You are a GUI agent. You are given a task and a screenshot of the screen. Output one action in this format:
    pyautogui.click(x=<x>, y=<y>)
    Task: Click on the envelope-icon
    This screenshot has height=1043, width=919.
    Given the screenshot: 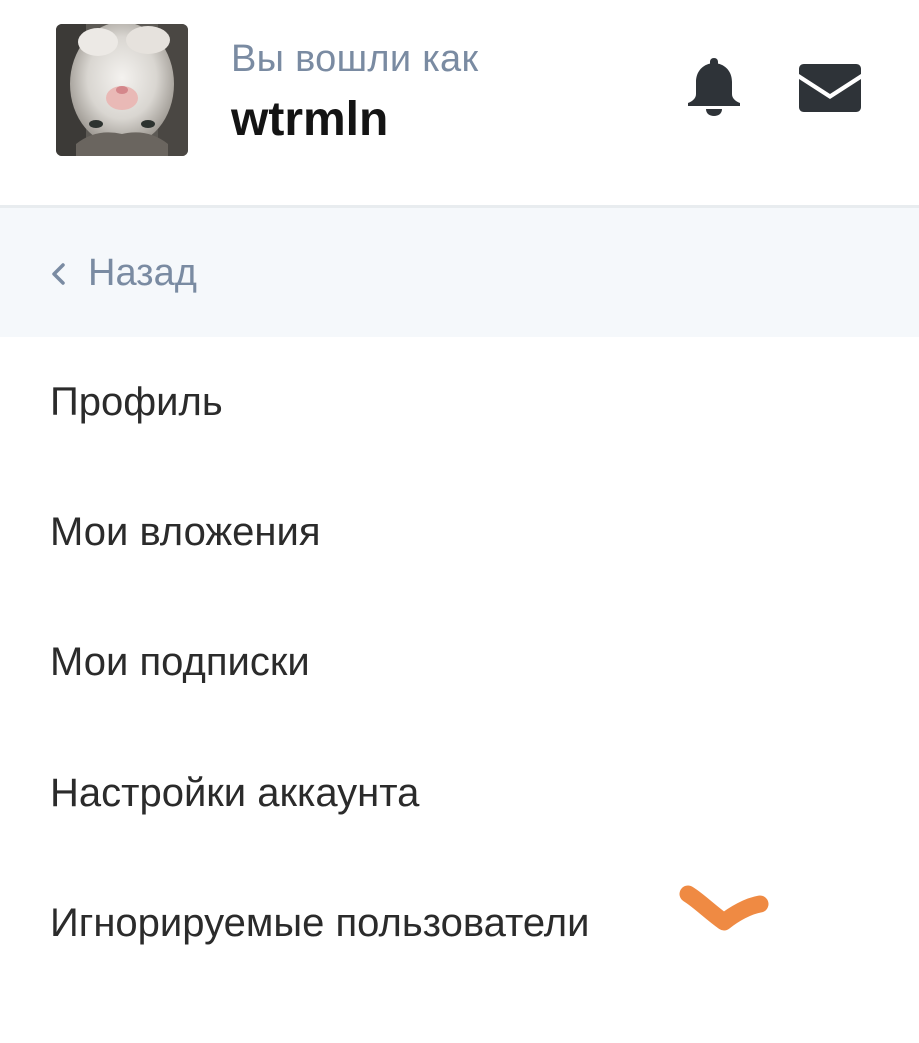 What is the action you would take?
    pyautogui.click(x=830, y=88)
    